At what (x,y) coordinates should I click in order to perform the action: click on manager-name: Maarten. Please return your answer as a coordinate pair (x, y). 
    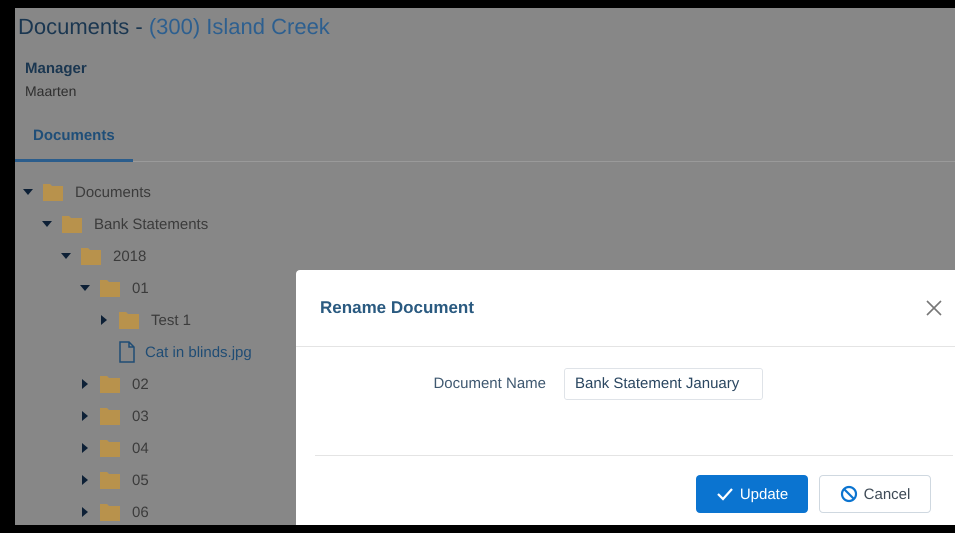
    Looking at the image, I should click on (51, 91).